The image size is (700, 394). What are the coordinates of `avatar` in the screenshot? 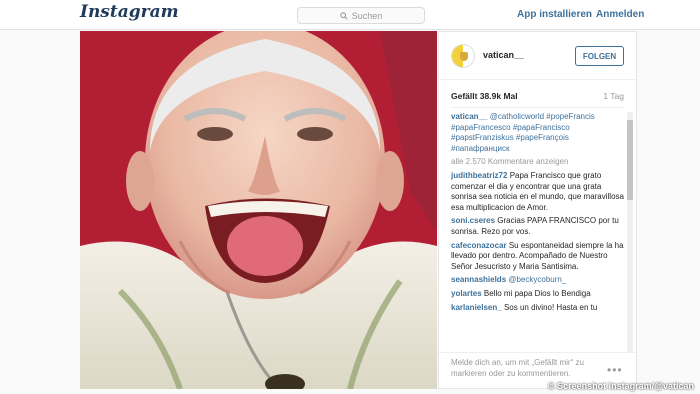 It's located at (463, 56).